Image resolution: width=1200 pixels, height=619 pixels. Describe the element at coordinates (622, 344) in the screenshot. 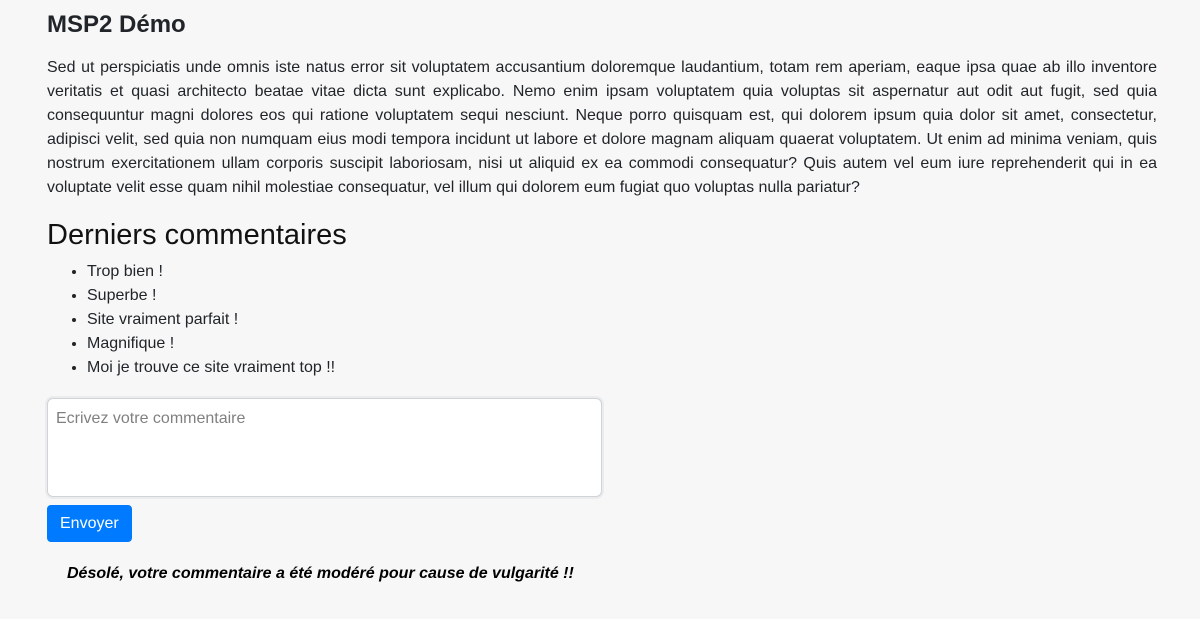

I see `list-item: Magnifique !` at that location.